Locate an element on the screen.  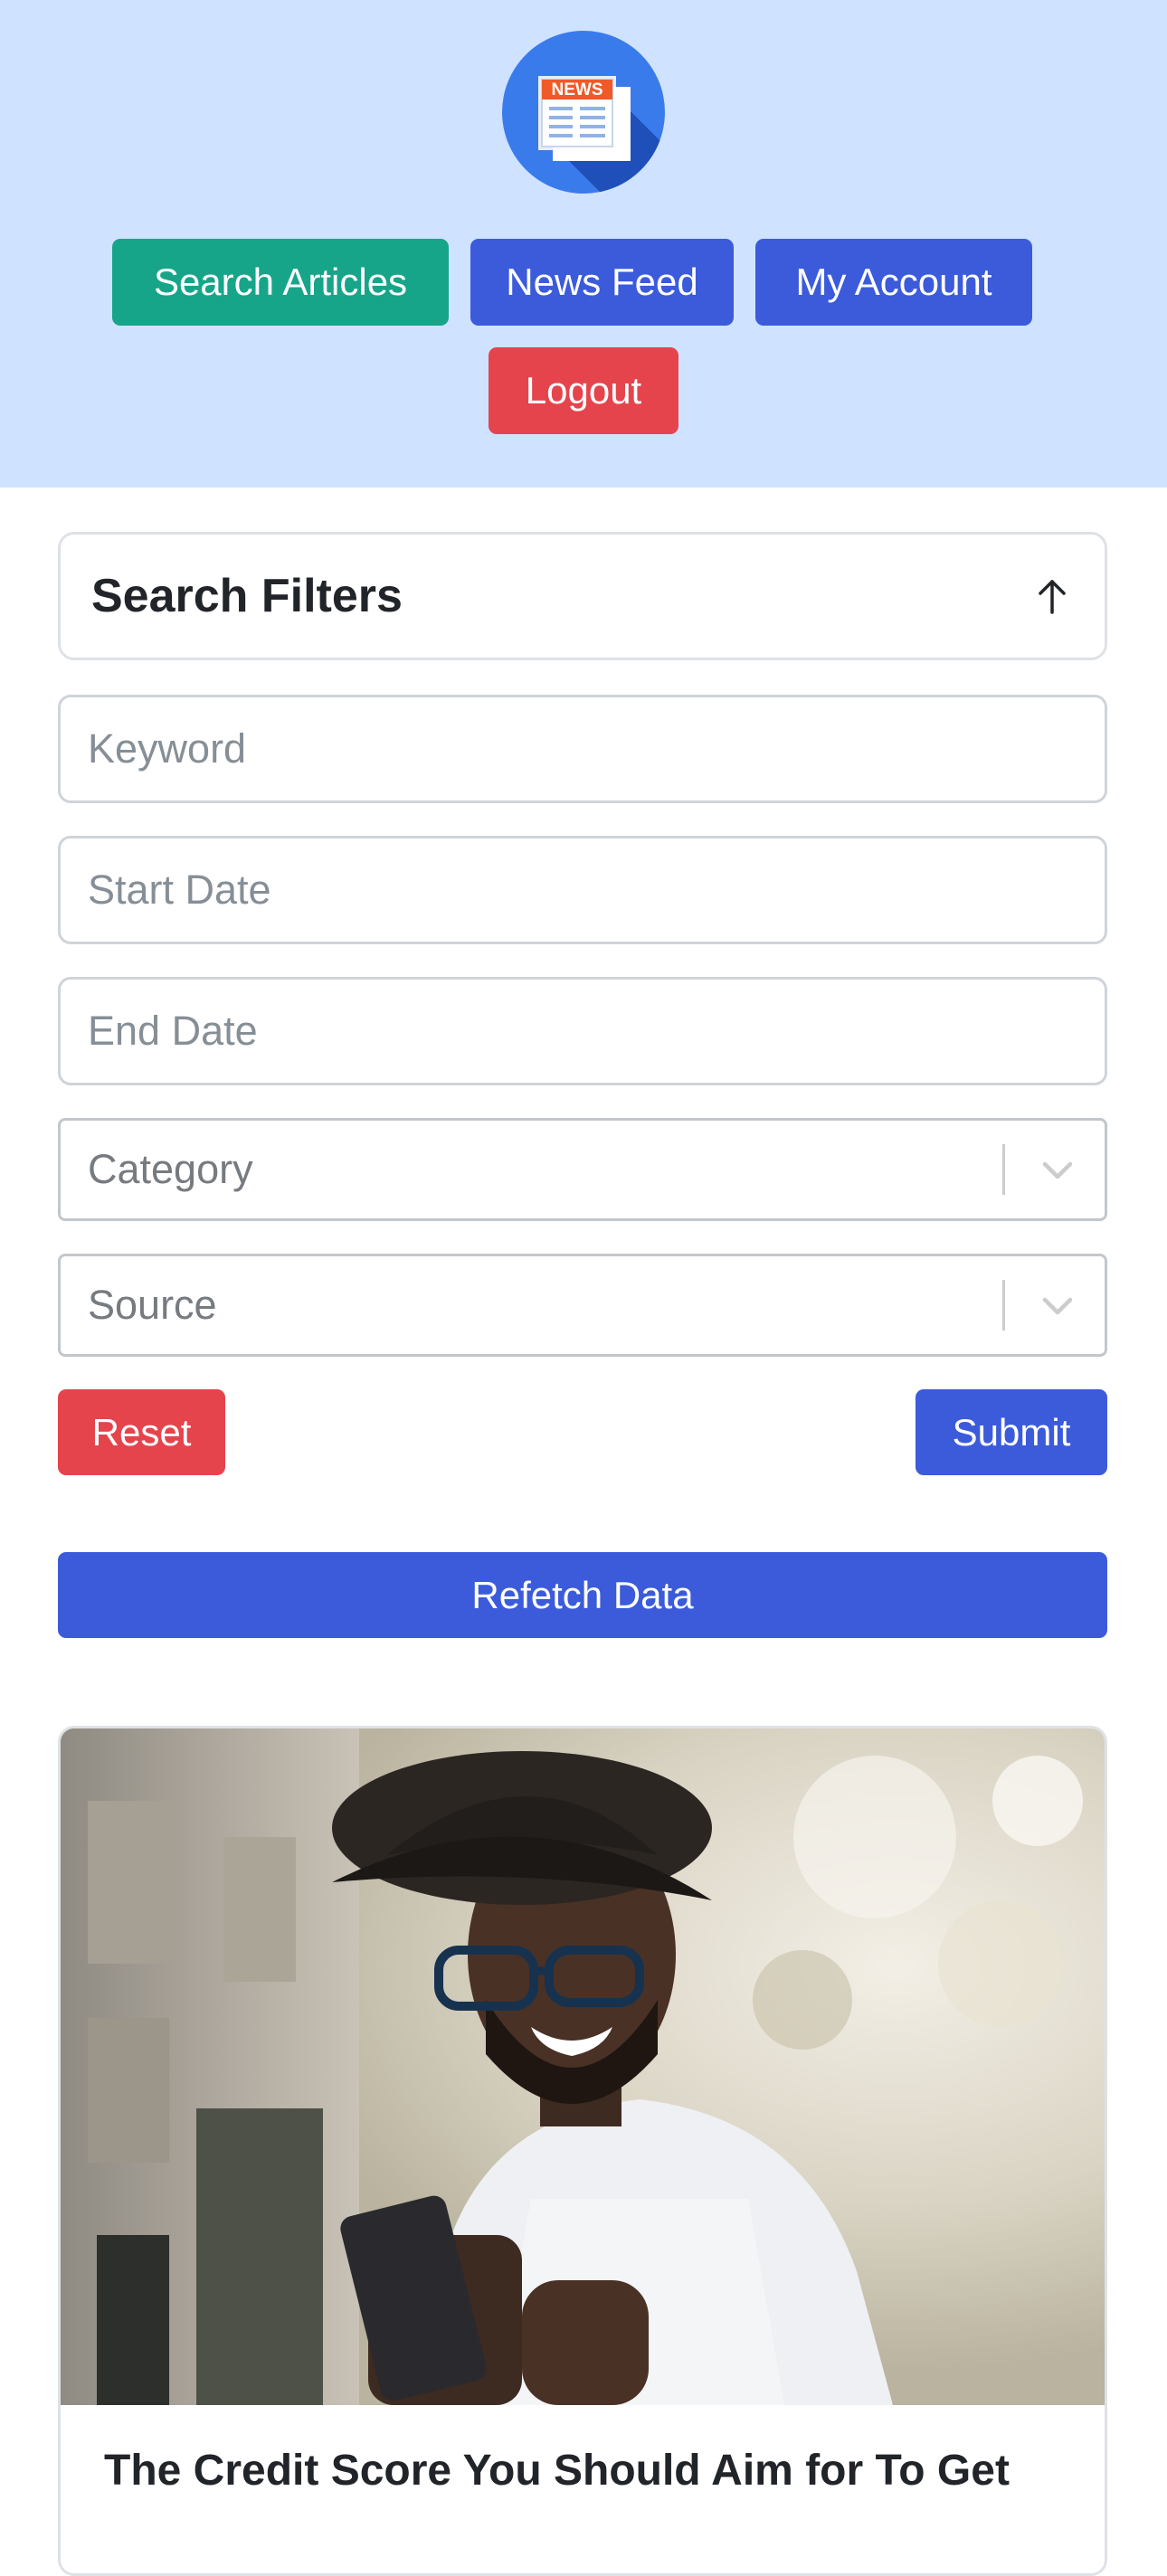
logout-button: Logout is located at coordinates (583, 391).